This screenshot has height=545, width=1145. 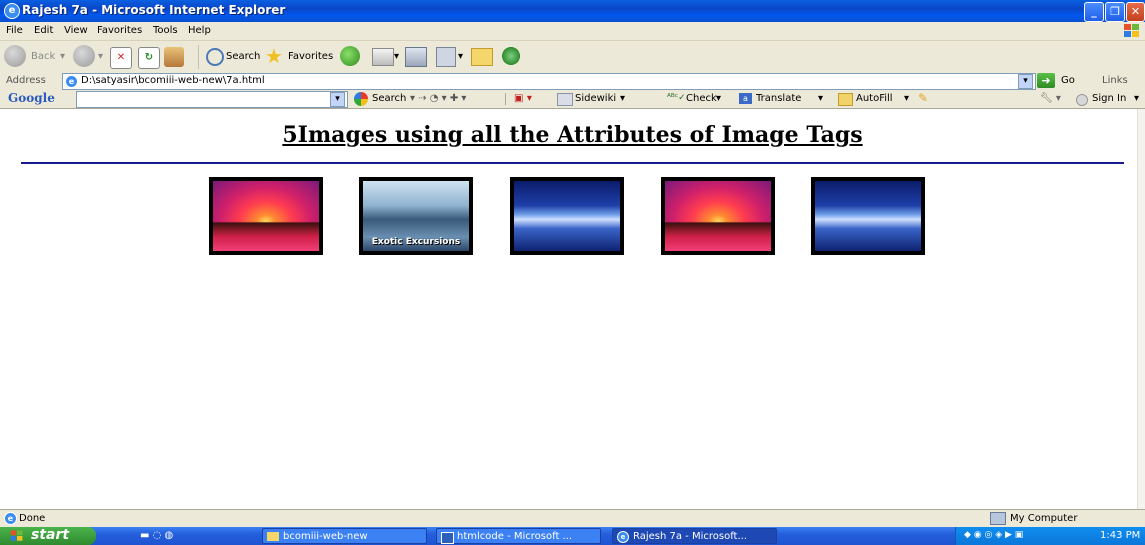 I want to click on google-search-button: Search, so click(x=389, y=98).